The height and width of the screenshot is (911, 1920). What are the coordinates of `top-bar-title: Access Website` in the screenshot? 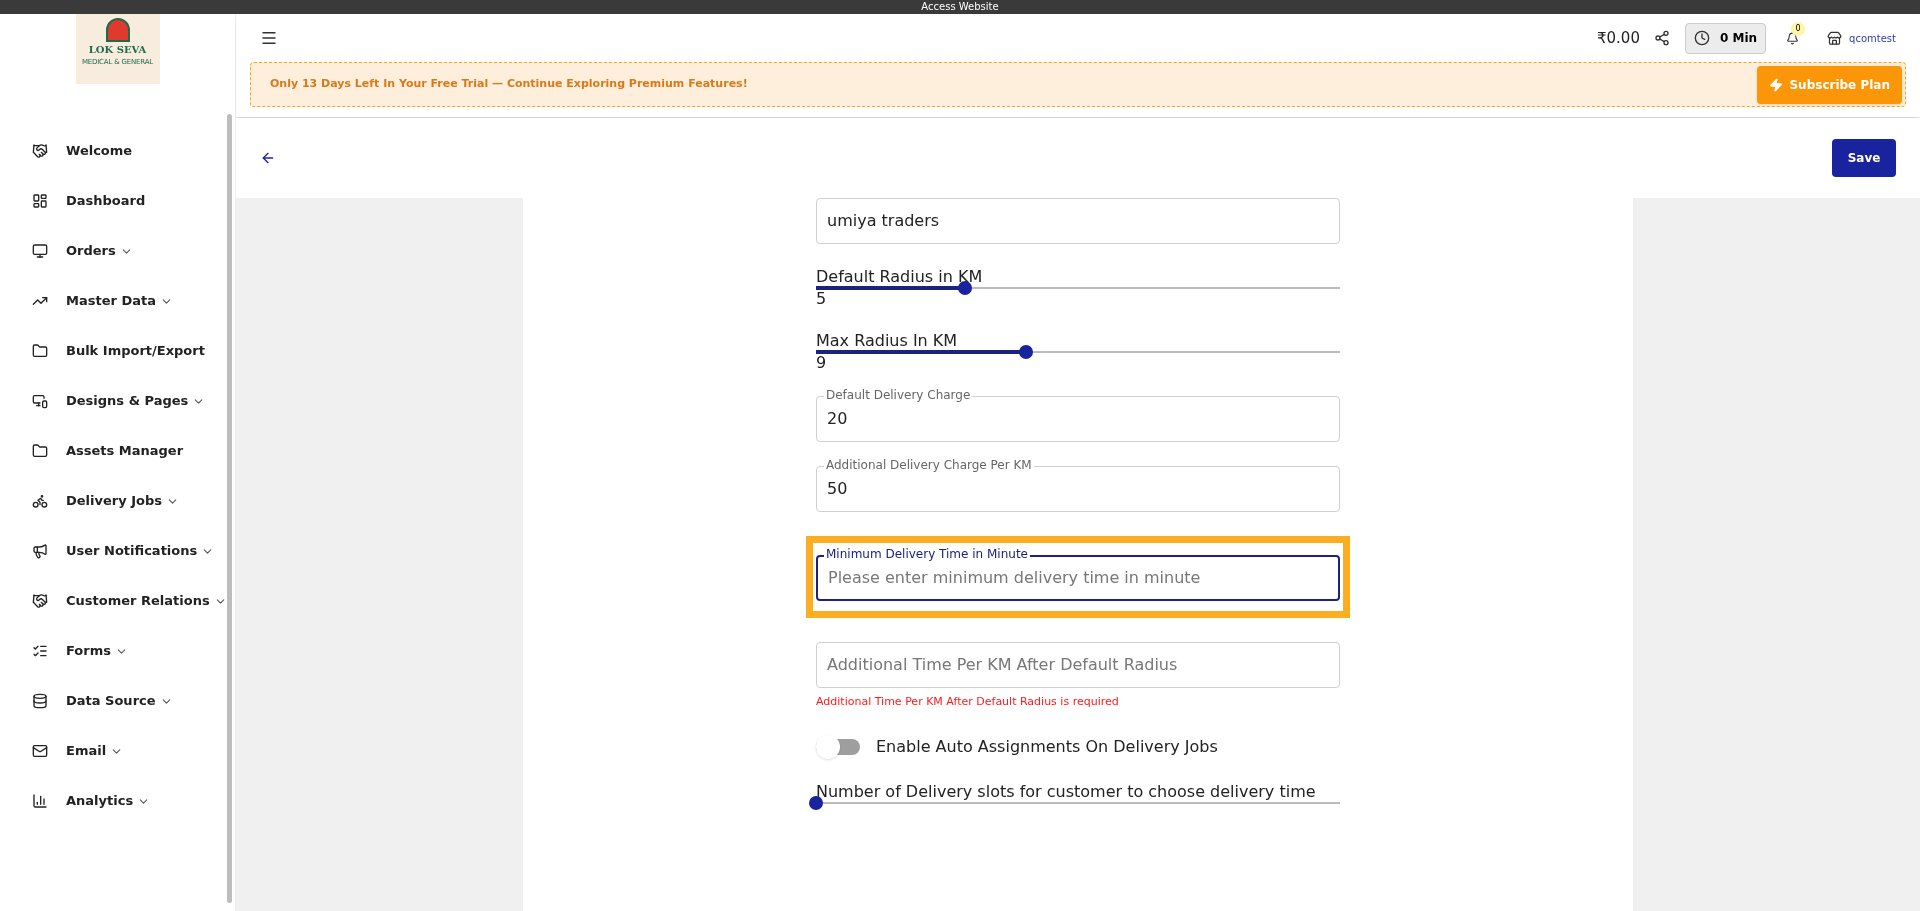 It's located at (960, 7).